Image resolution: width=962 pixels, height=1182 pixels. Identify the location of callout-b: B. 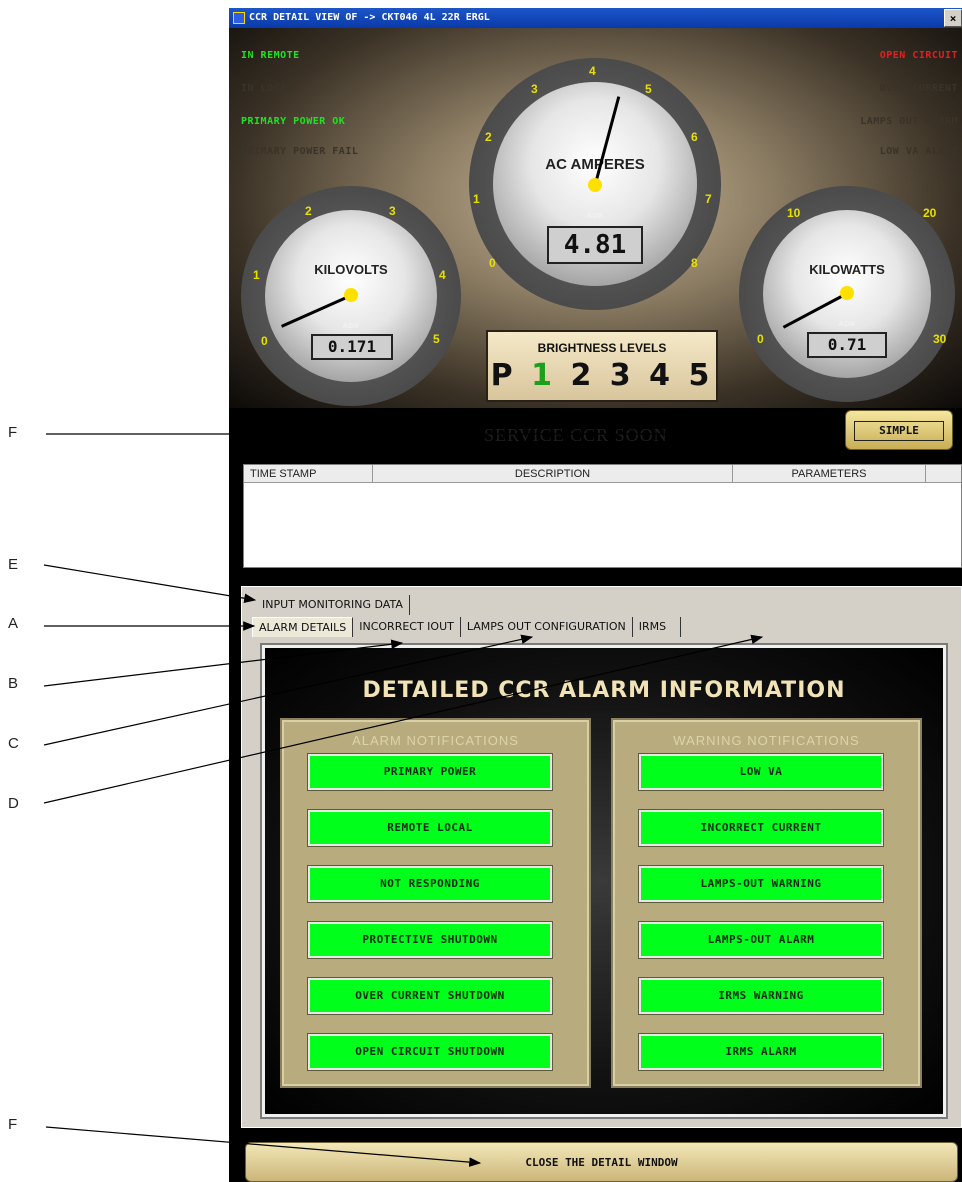
(13, 683).